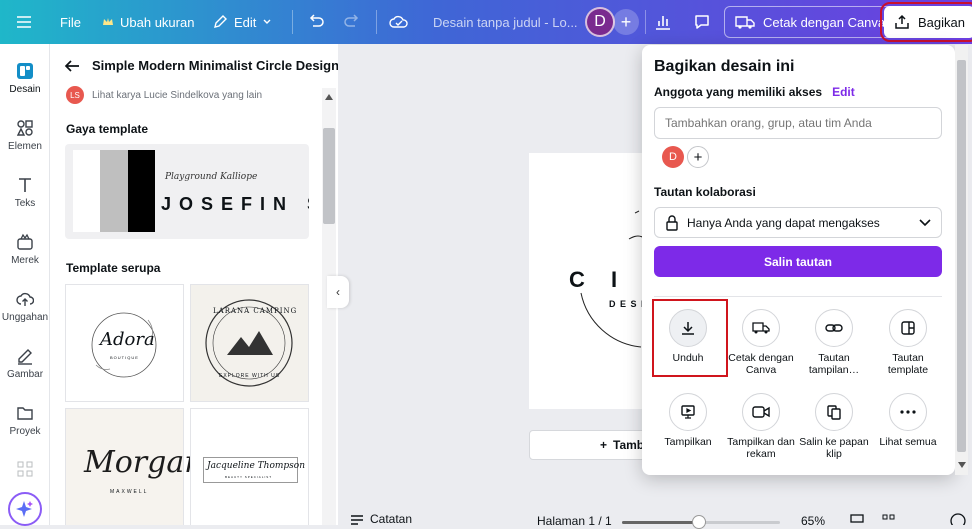 The image size is (972, 529). What do you see at coordinates (25, 306) in the screenshot?
I see `rail-item-uploads: Unggahan` at bounding box center [25, 306].